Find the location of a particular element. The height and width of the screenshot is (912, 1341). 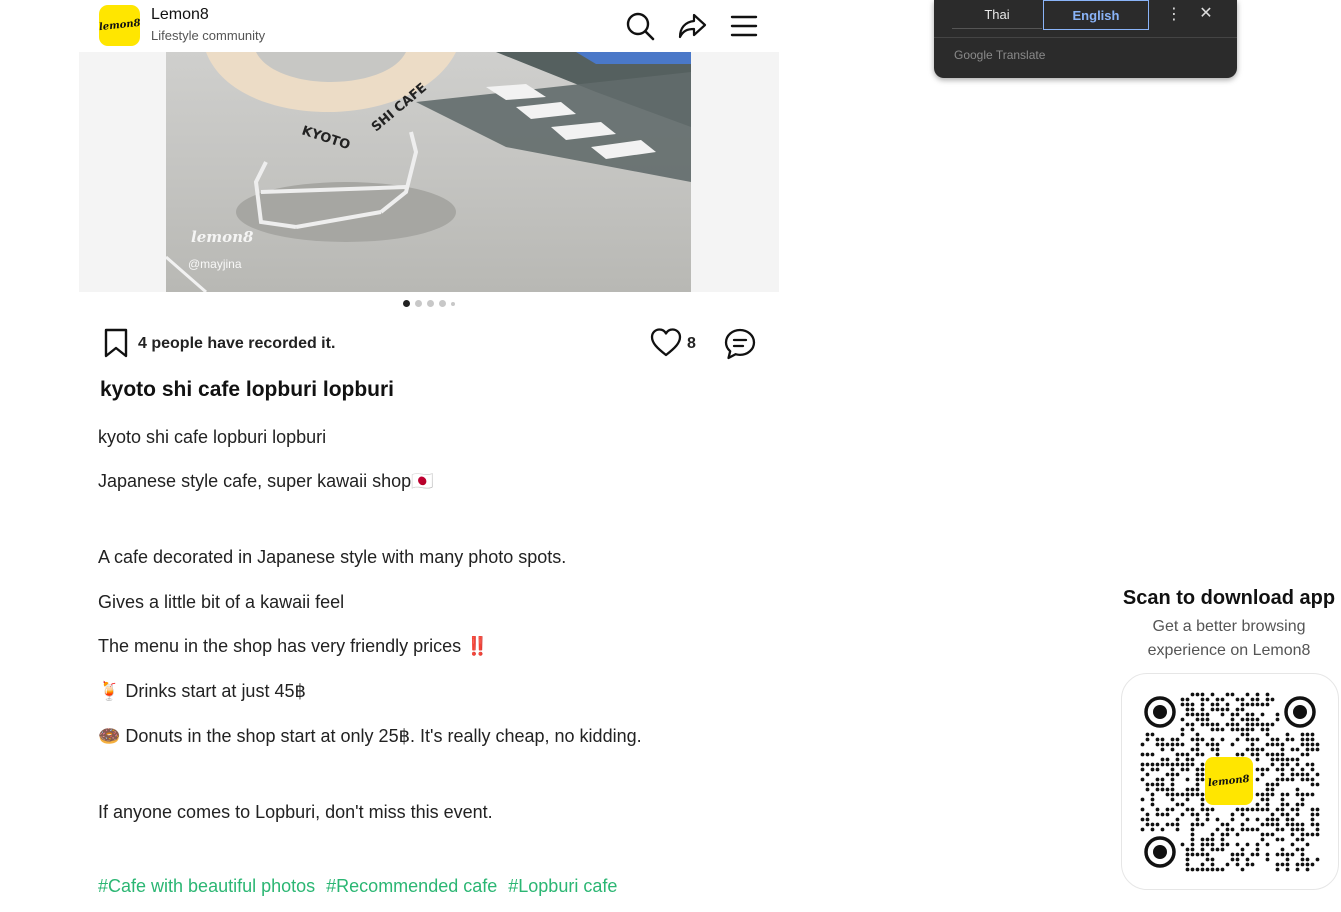

lemon8-logo: lemon8 is located at coordinates (119, 25).